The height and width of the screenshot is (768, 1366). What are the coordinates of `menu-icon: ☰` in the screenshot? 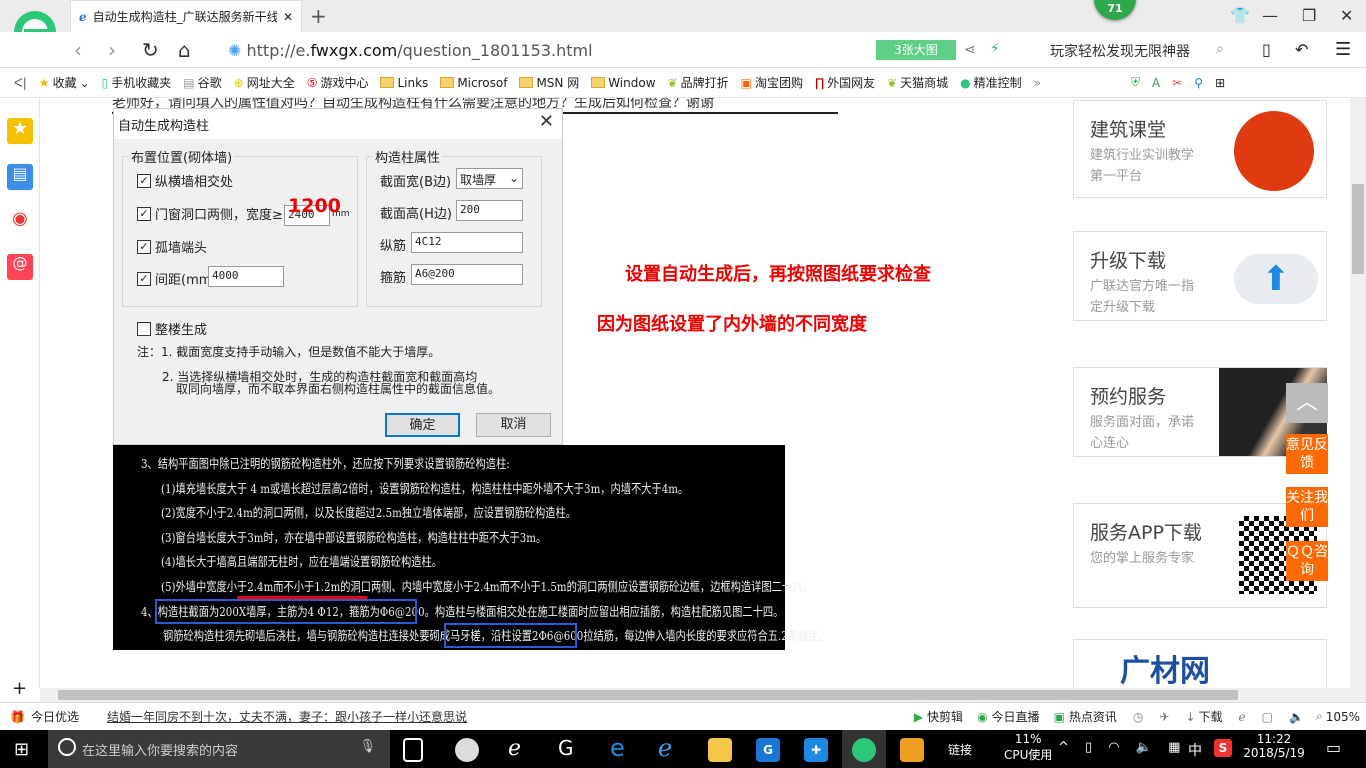 It's located at (1343, 49).